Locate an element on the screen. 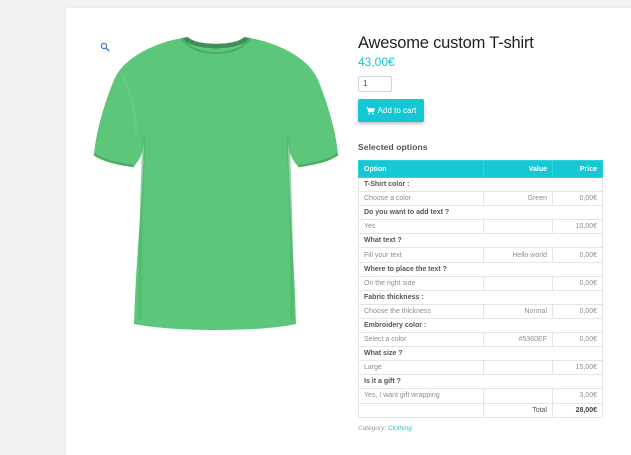  option-group-title: T-Shirt color : is located at coordinates (480, 184).